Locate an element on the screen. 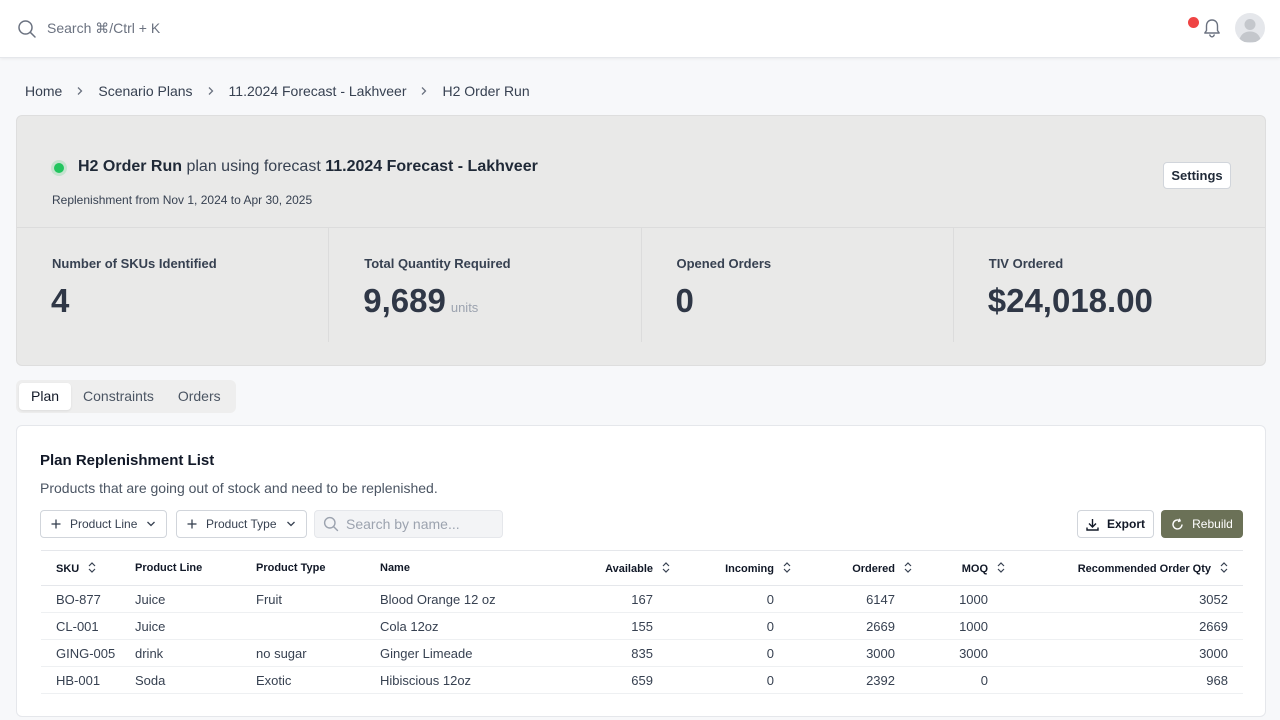  filter-product-type-button: Product Type is located at coordinates (241, 524).